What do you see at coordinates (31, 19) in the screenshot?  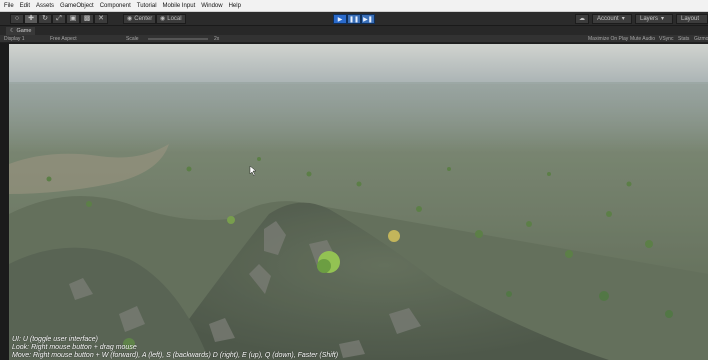 I see `move-tool-icon: ✚` at bounding box center [31, 19].